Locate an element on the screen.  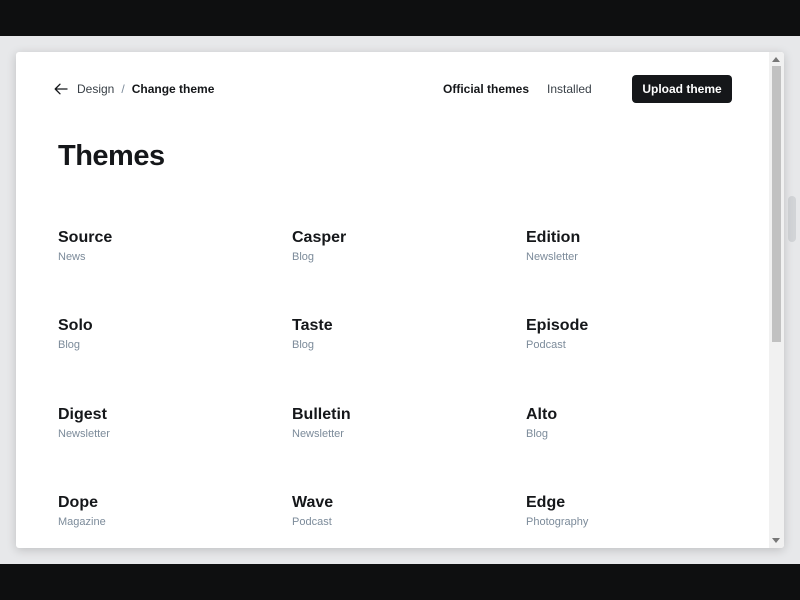
theme-card: Bulletin Newsletter is located at coordinates (392, 423).